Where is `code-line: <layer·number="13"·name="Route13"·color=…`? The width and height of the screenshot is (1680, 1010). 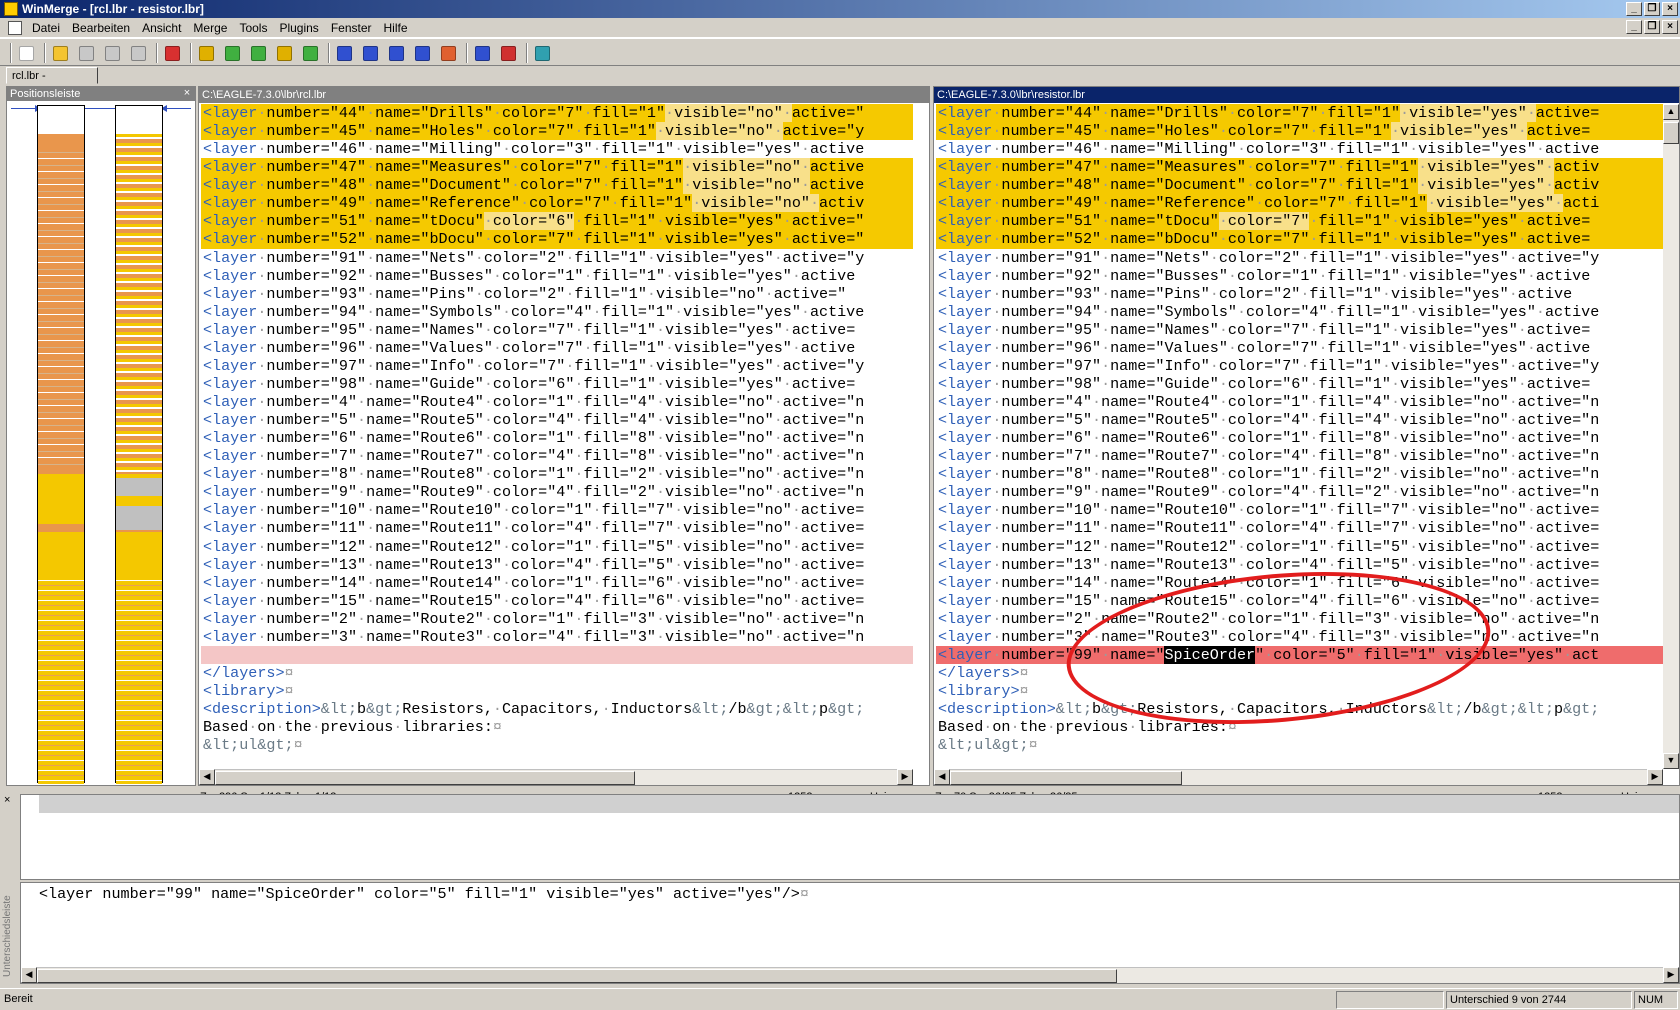 code-line: <layer·number="13"·name="Route13"·color=… is located at coordinates (1299, 565).